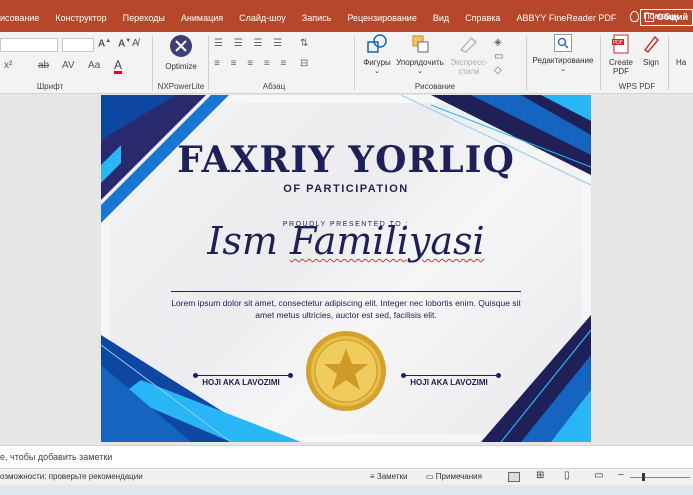 Image resolution: width=693 pixels, height=495 pixels. Describe the element at coordinates (346, 189) in the screenshot. I see `certificate-subtitle: OF PARTICIPATION` at that location.